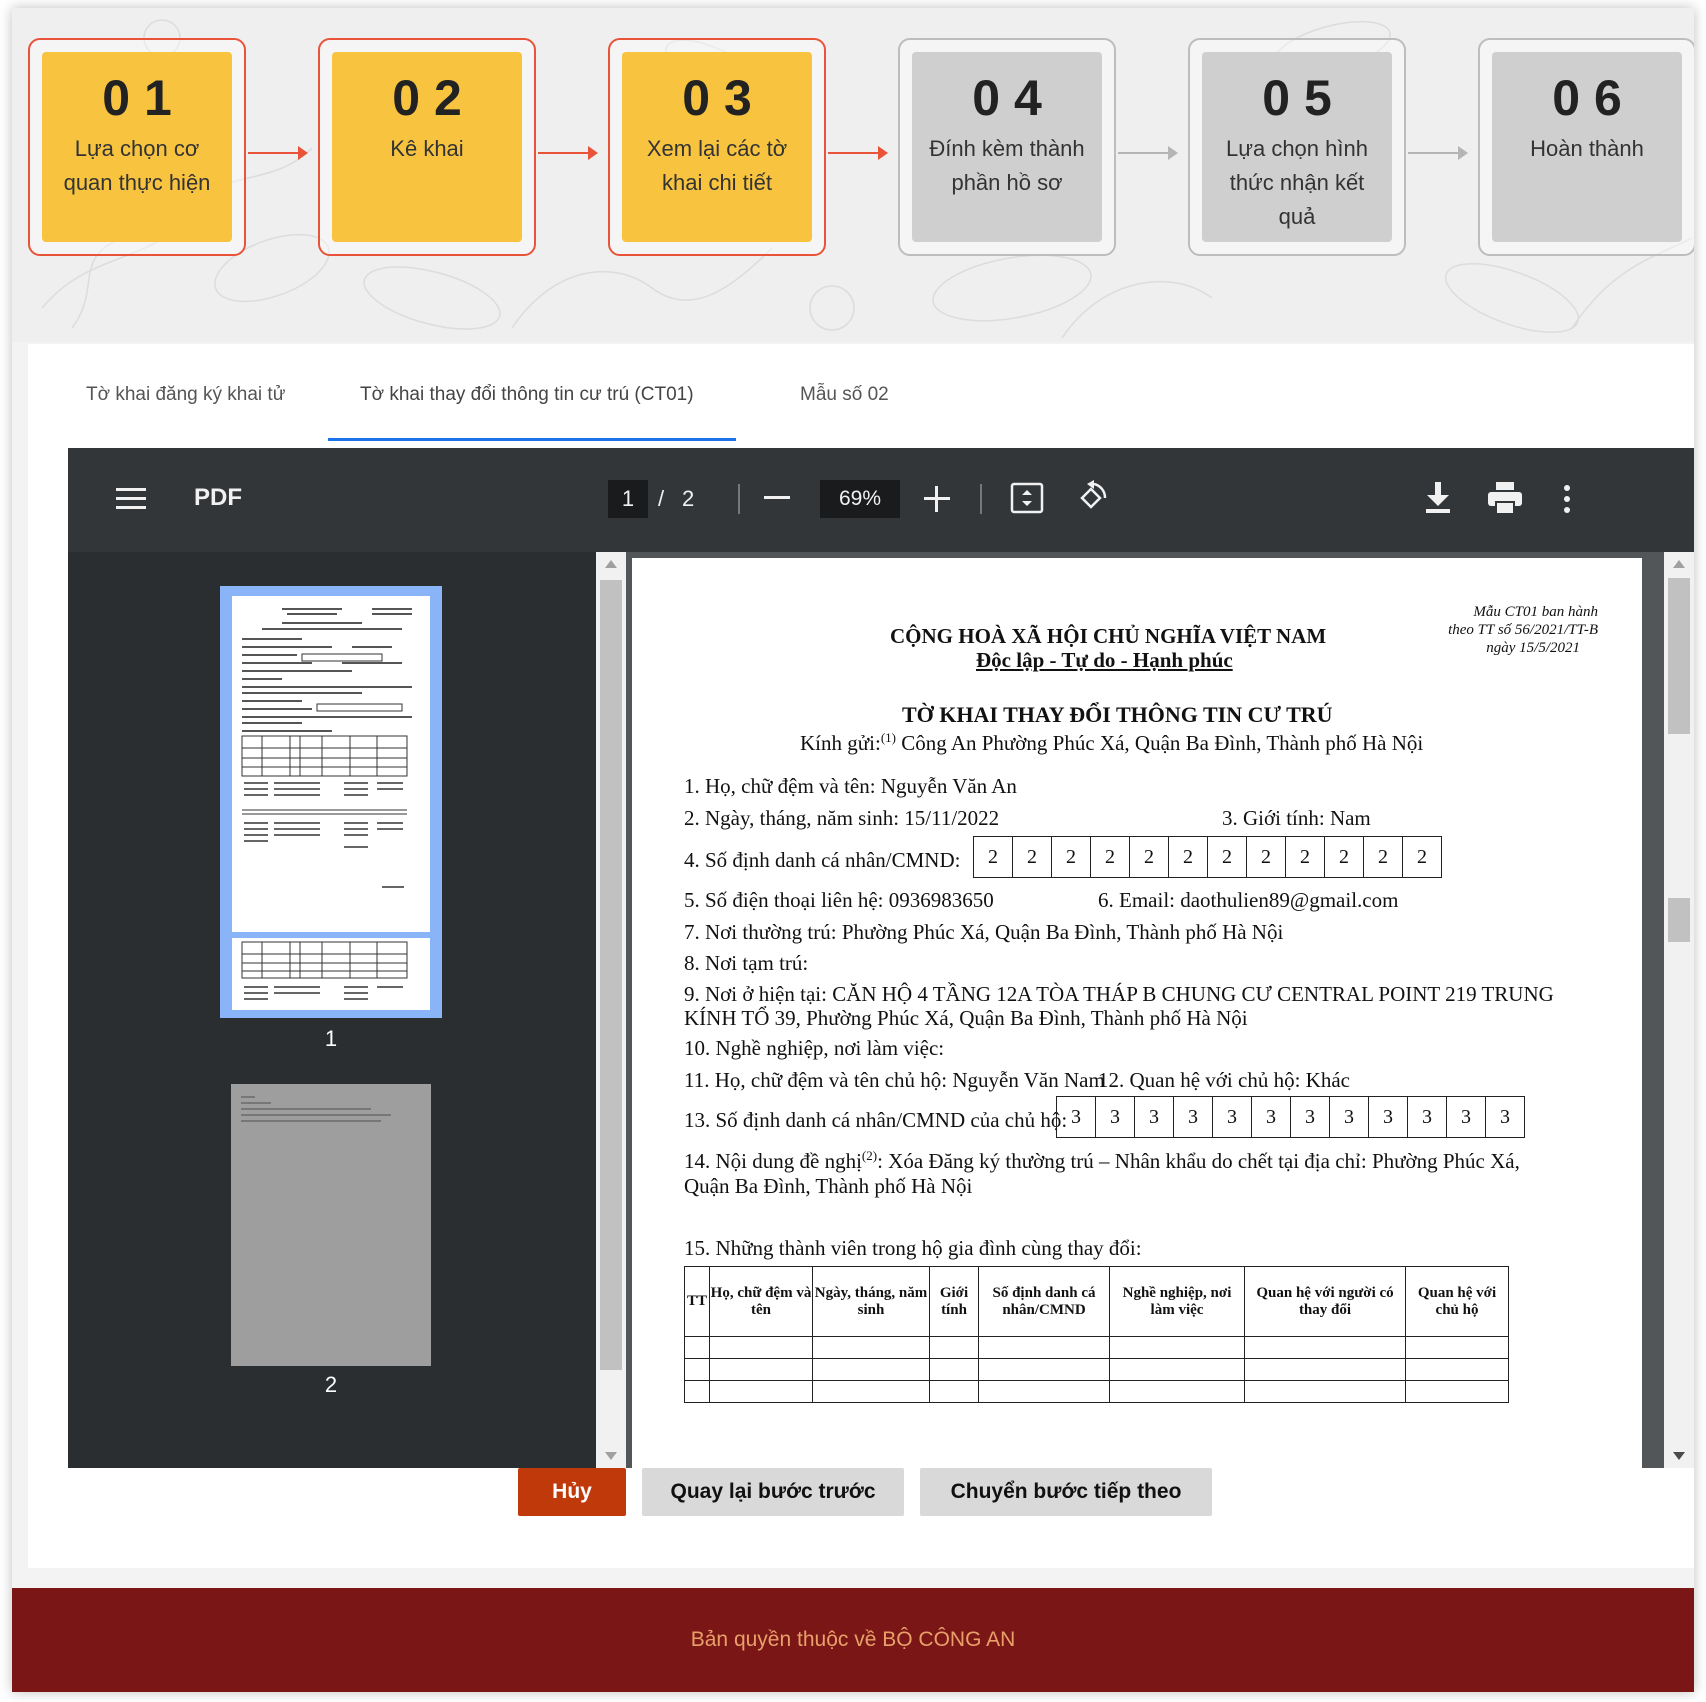  What do you see at coordinates (1096, 1369) in the screenshot?
I see `table-row` at bounding box center [1096, 1369].